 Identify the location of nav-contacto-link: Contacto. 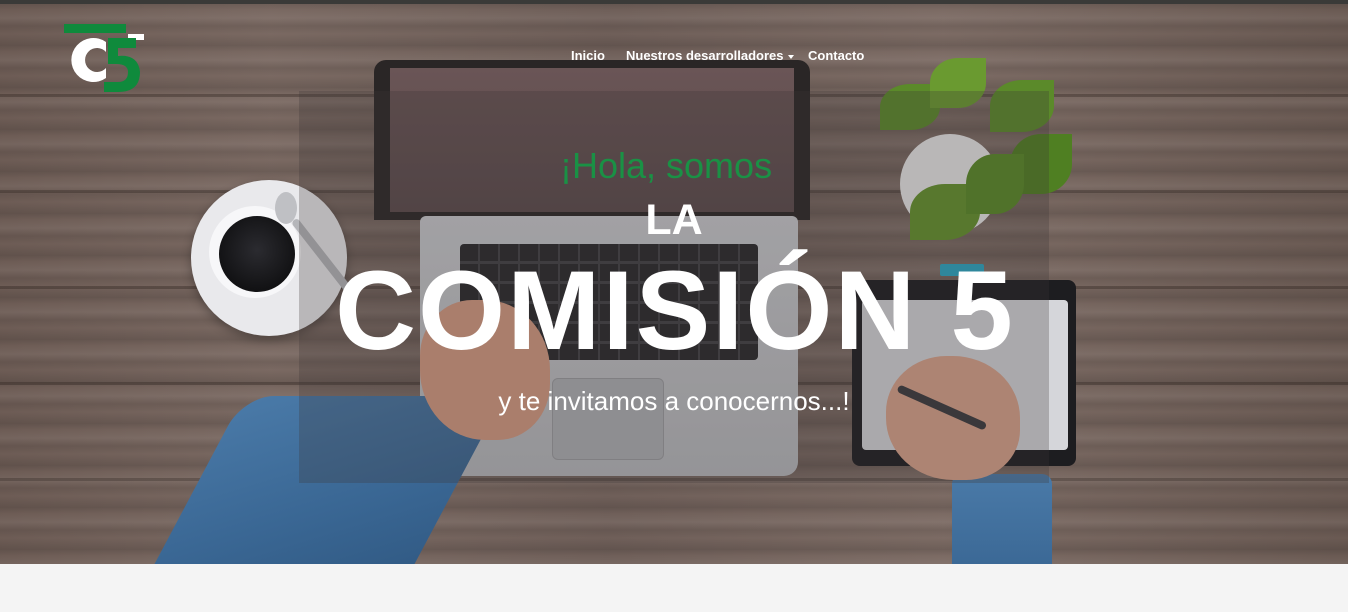
(836, 56).